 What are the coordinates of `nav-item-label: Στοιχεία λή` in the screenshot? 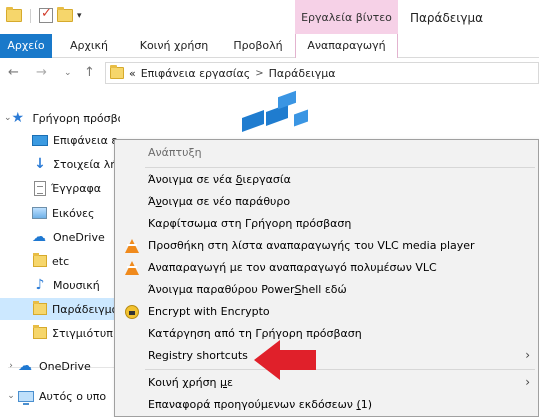 It's located at (85, 164).